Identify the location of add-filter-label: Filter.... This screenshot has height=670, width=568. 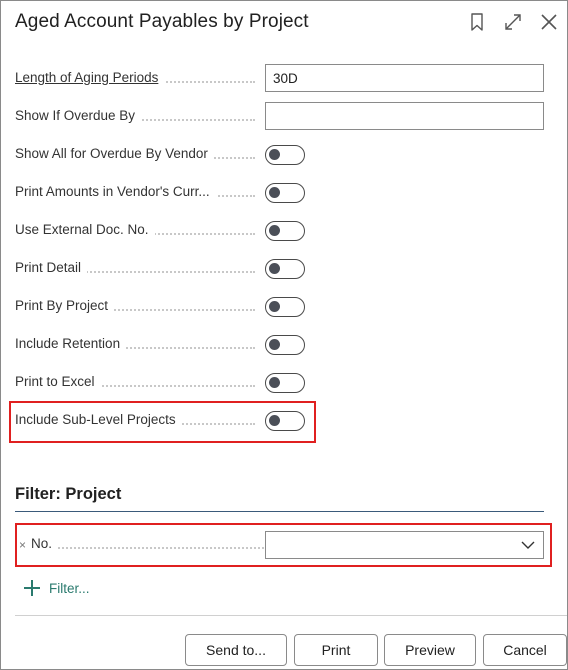
(69, 588).